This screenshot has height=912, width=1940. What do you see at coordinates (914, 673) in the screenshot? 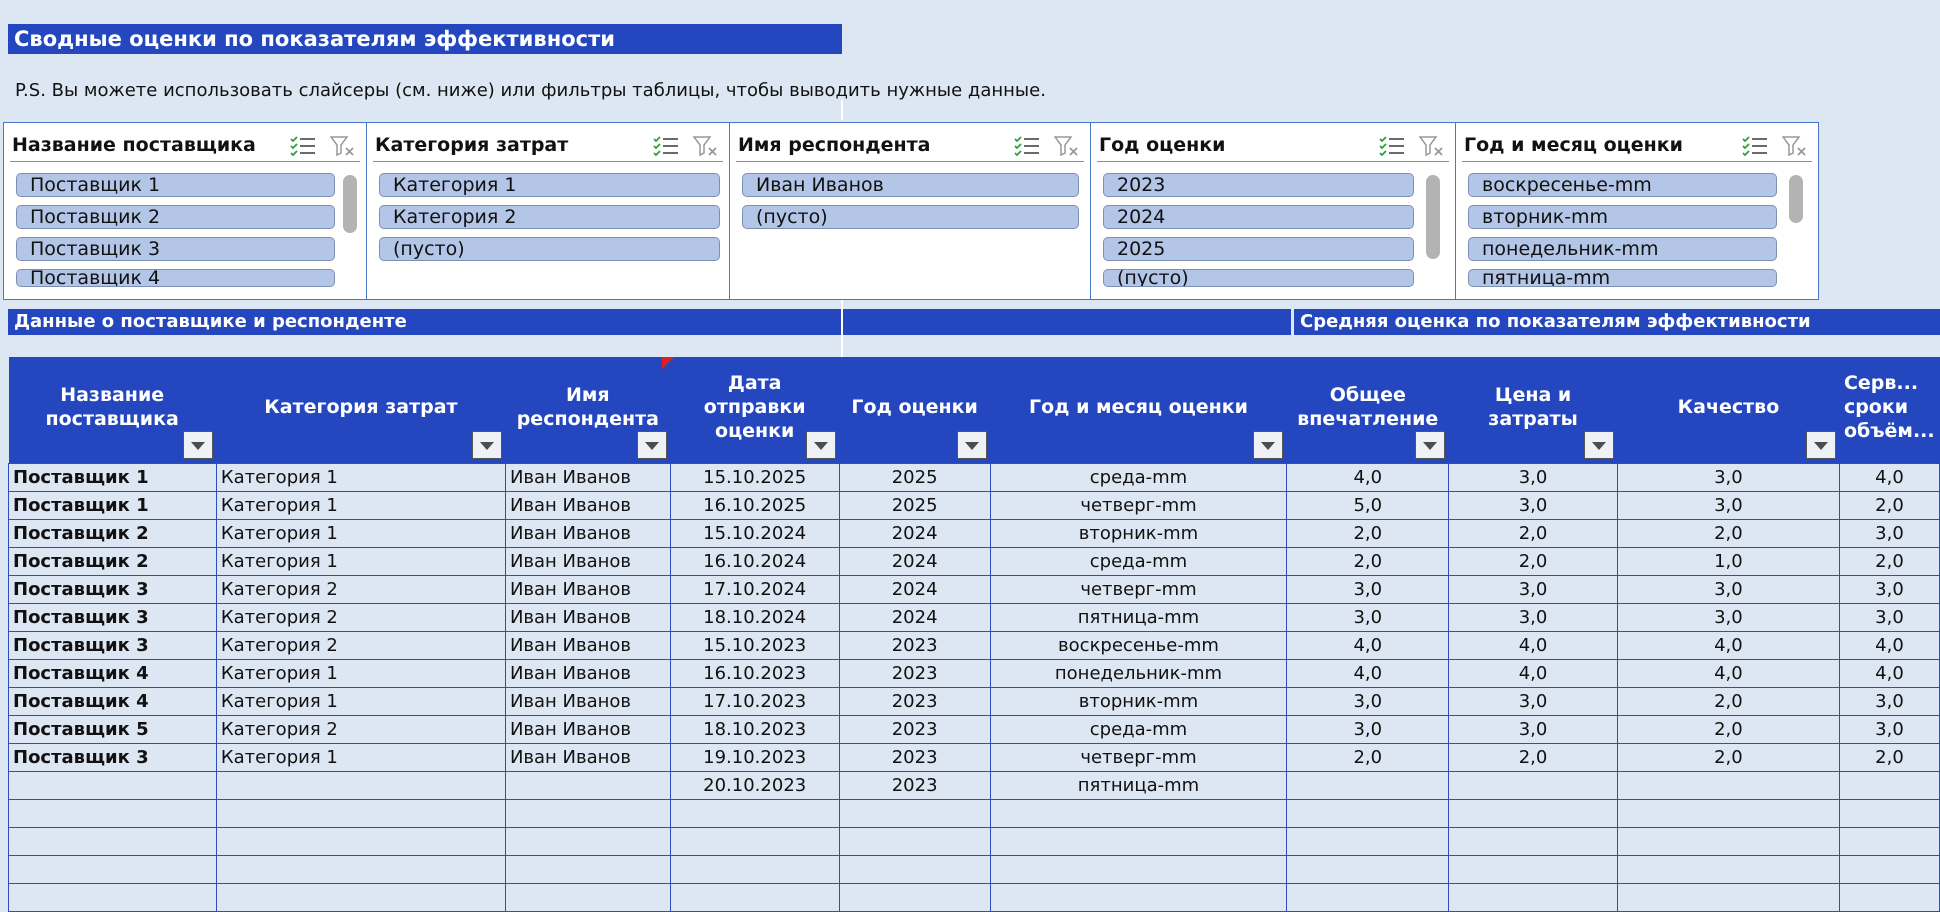
I see `table-cell: 2023` at bounding box center [914, 673].